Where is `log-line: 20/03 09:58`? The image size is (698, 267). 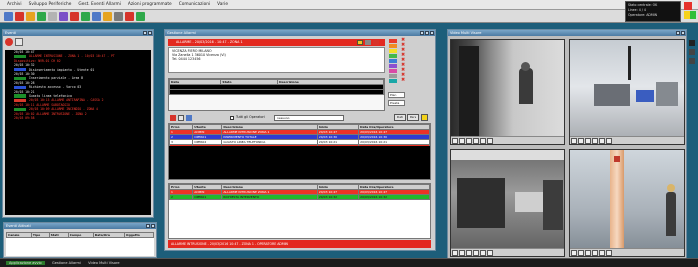 log-line: 20/03 09:58 is located at coordinates (78, 118).